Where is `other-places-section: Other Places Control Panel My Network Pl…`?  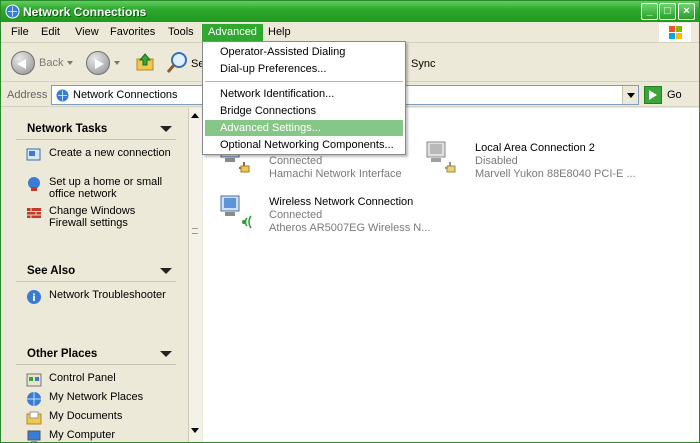 other-places-section: Other Places Control Panel My Network Pl… is located at coordinates (96, 391).